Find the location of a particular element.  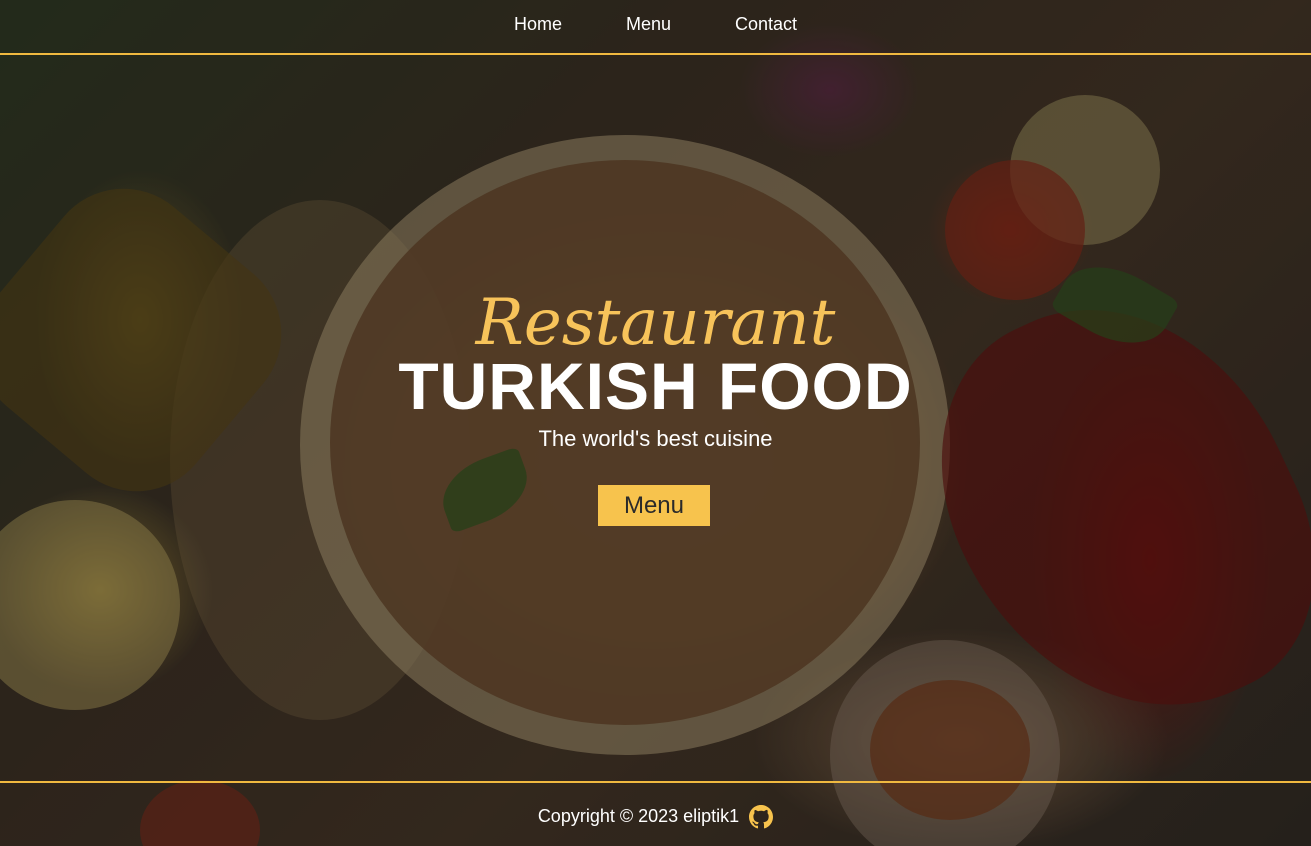

hero-subtitle: The world's best cuisine is located at coordinates (655, 438).